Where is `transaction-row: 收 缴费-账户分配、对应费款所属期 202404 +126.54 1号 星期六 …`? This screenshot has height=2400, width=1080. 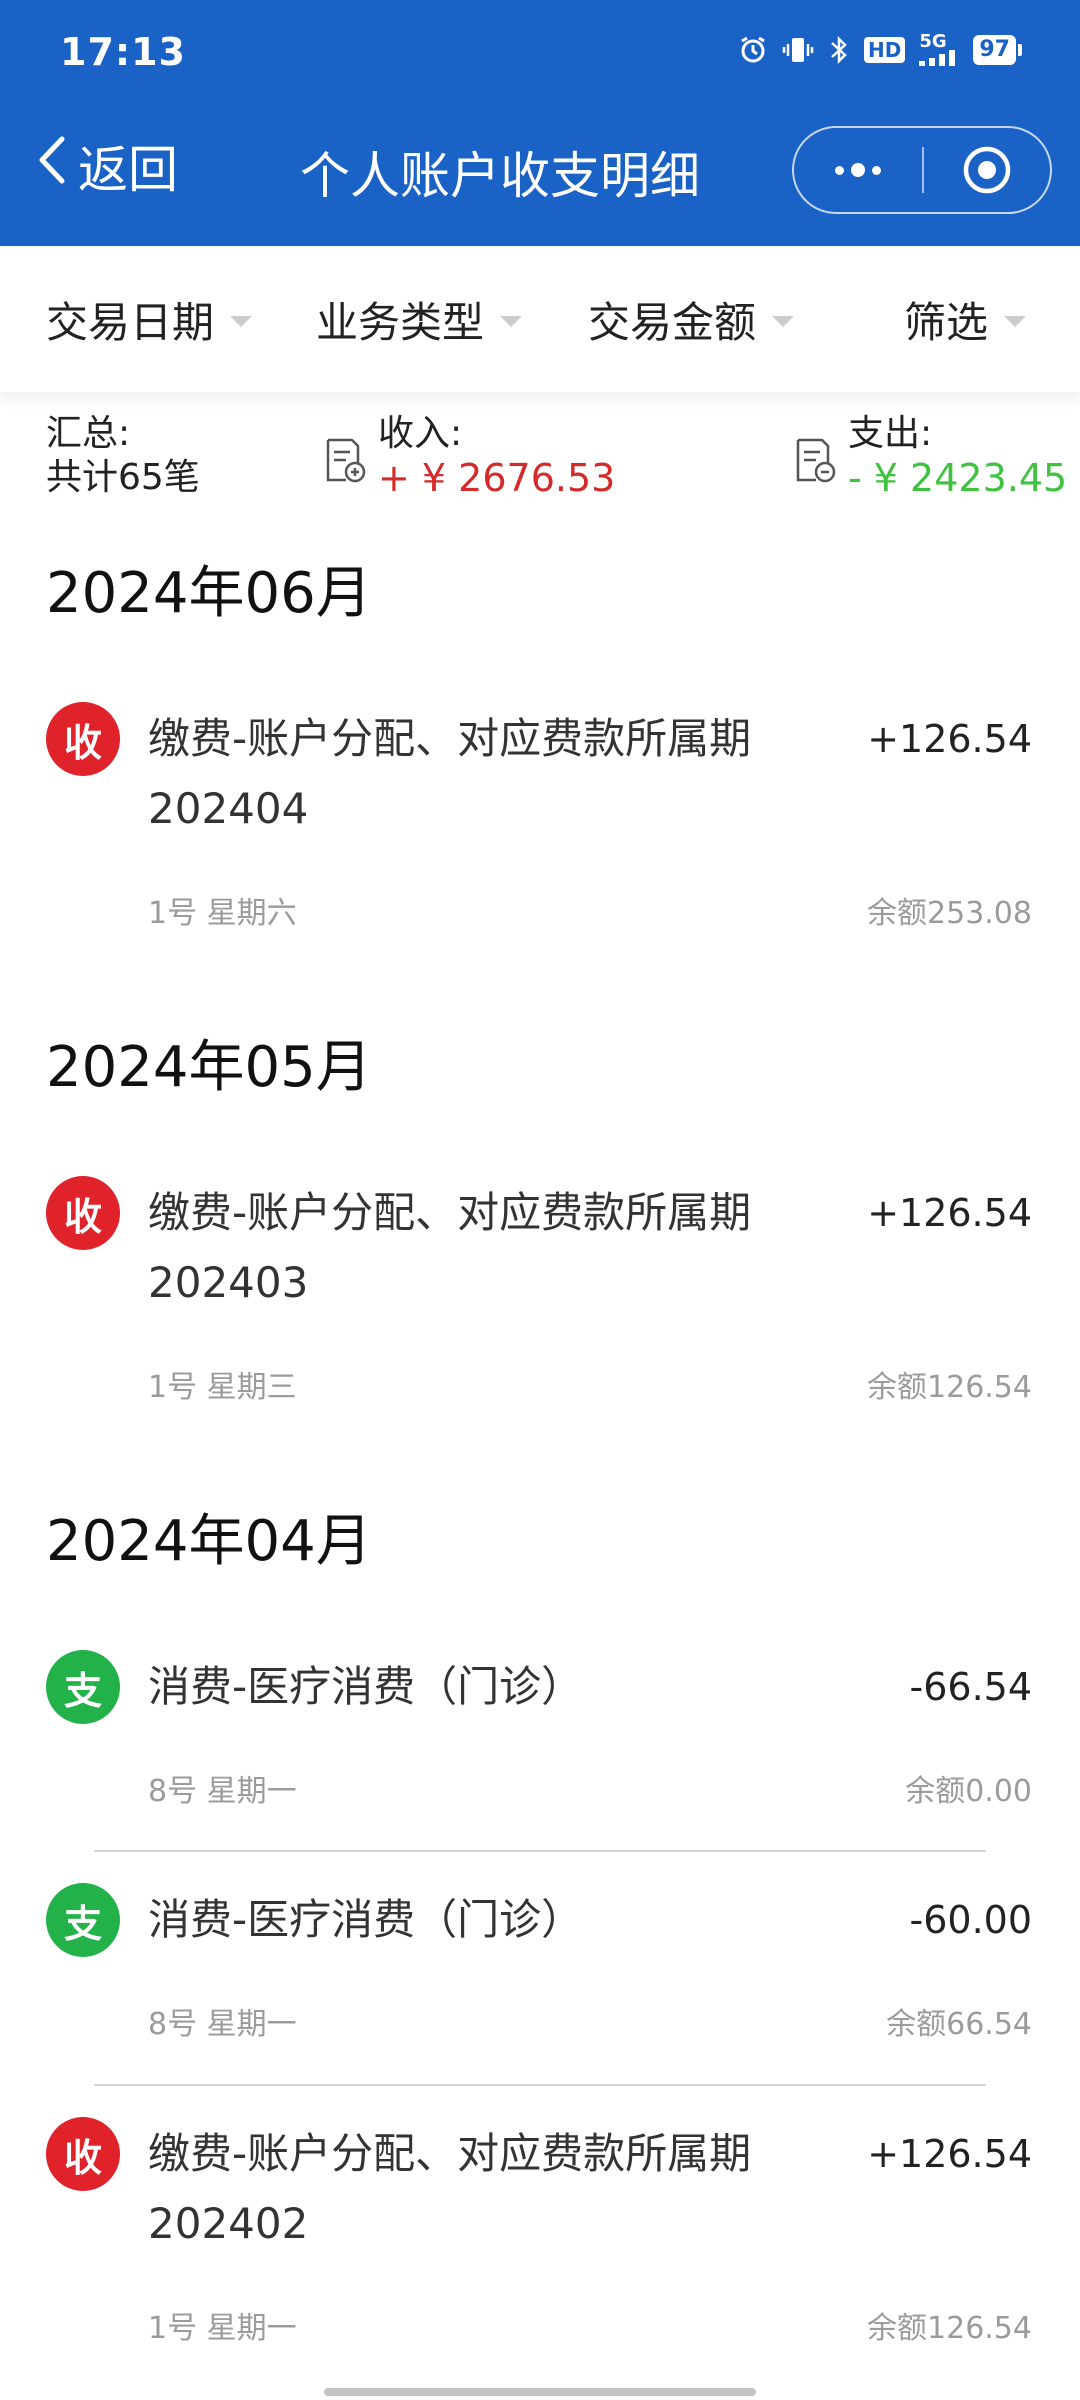 transaction-row: 收 缴费-账户分配、对应费款所属期 202404 +126.54 1号 星期六 … is located at coordinates (540, 817).